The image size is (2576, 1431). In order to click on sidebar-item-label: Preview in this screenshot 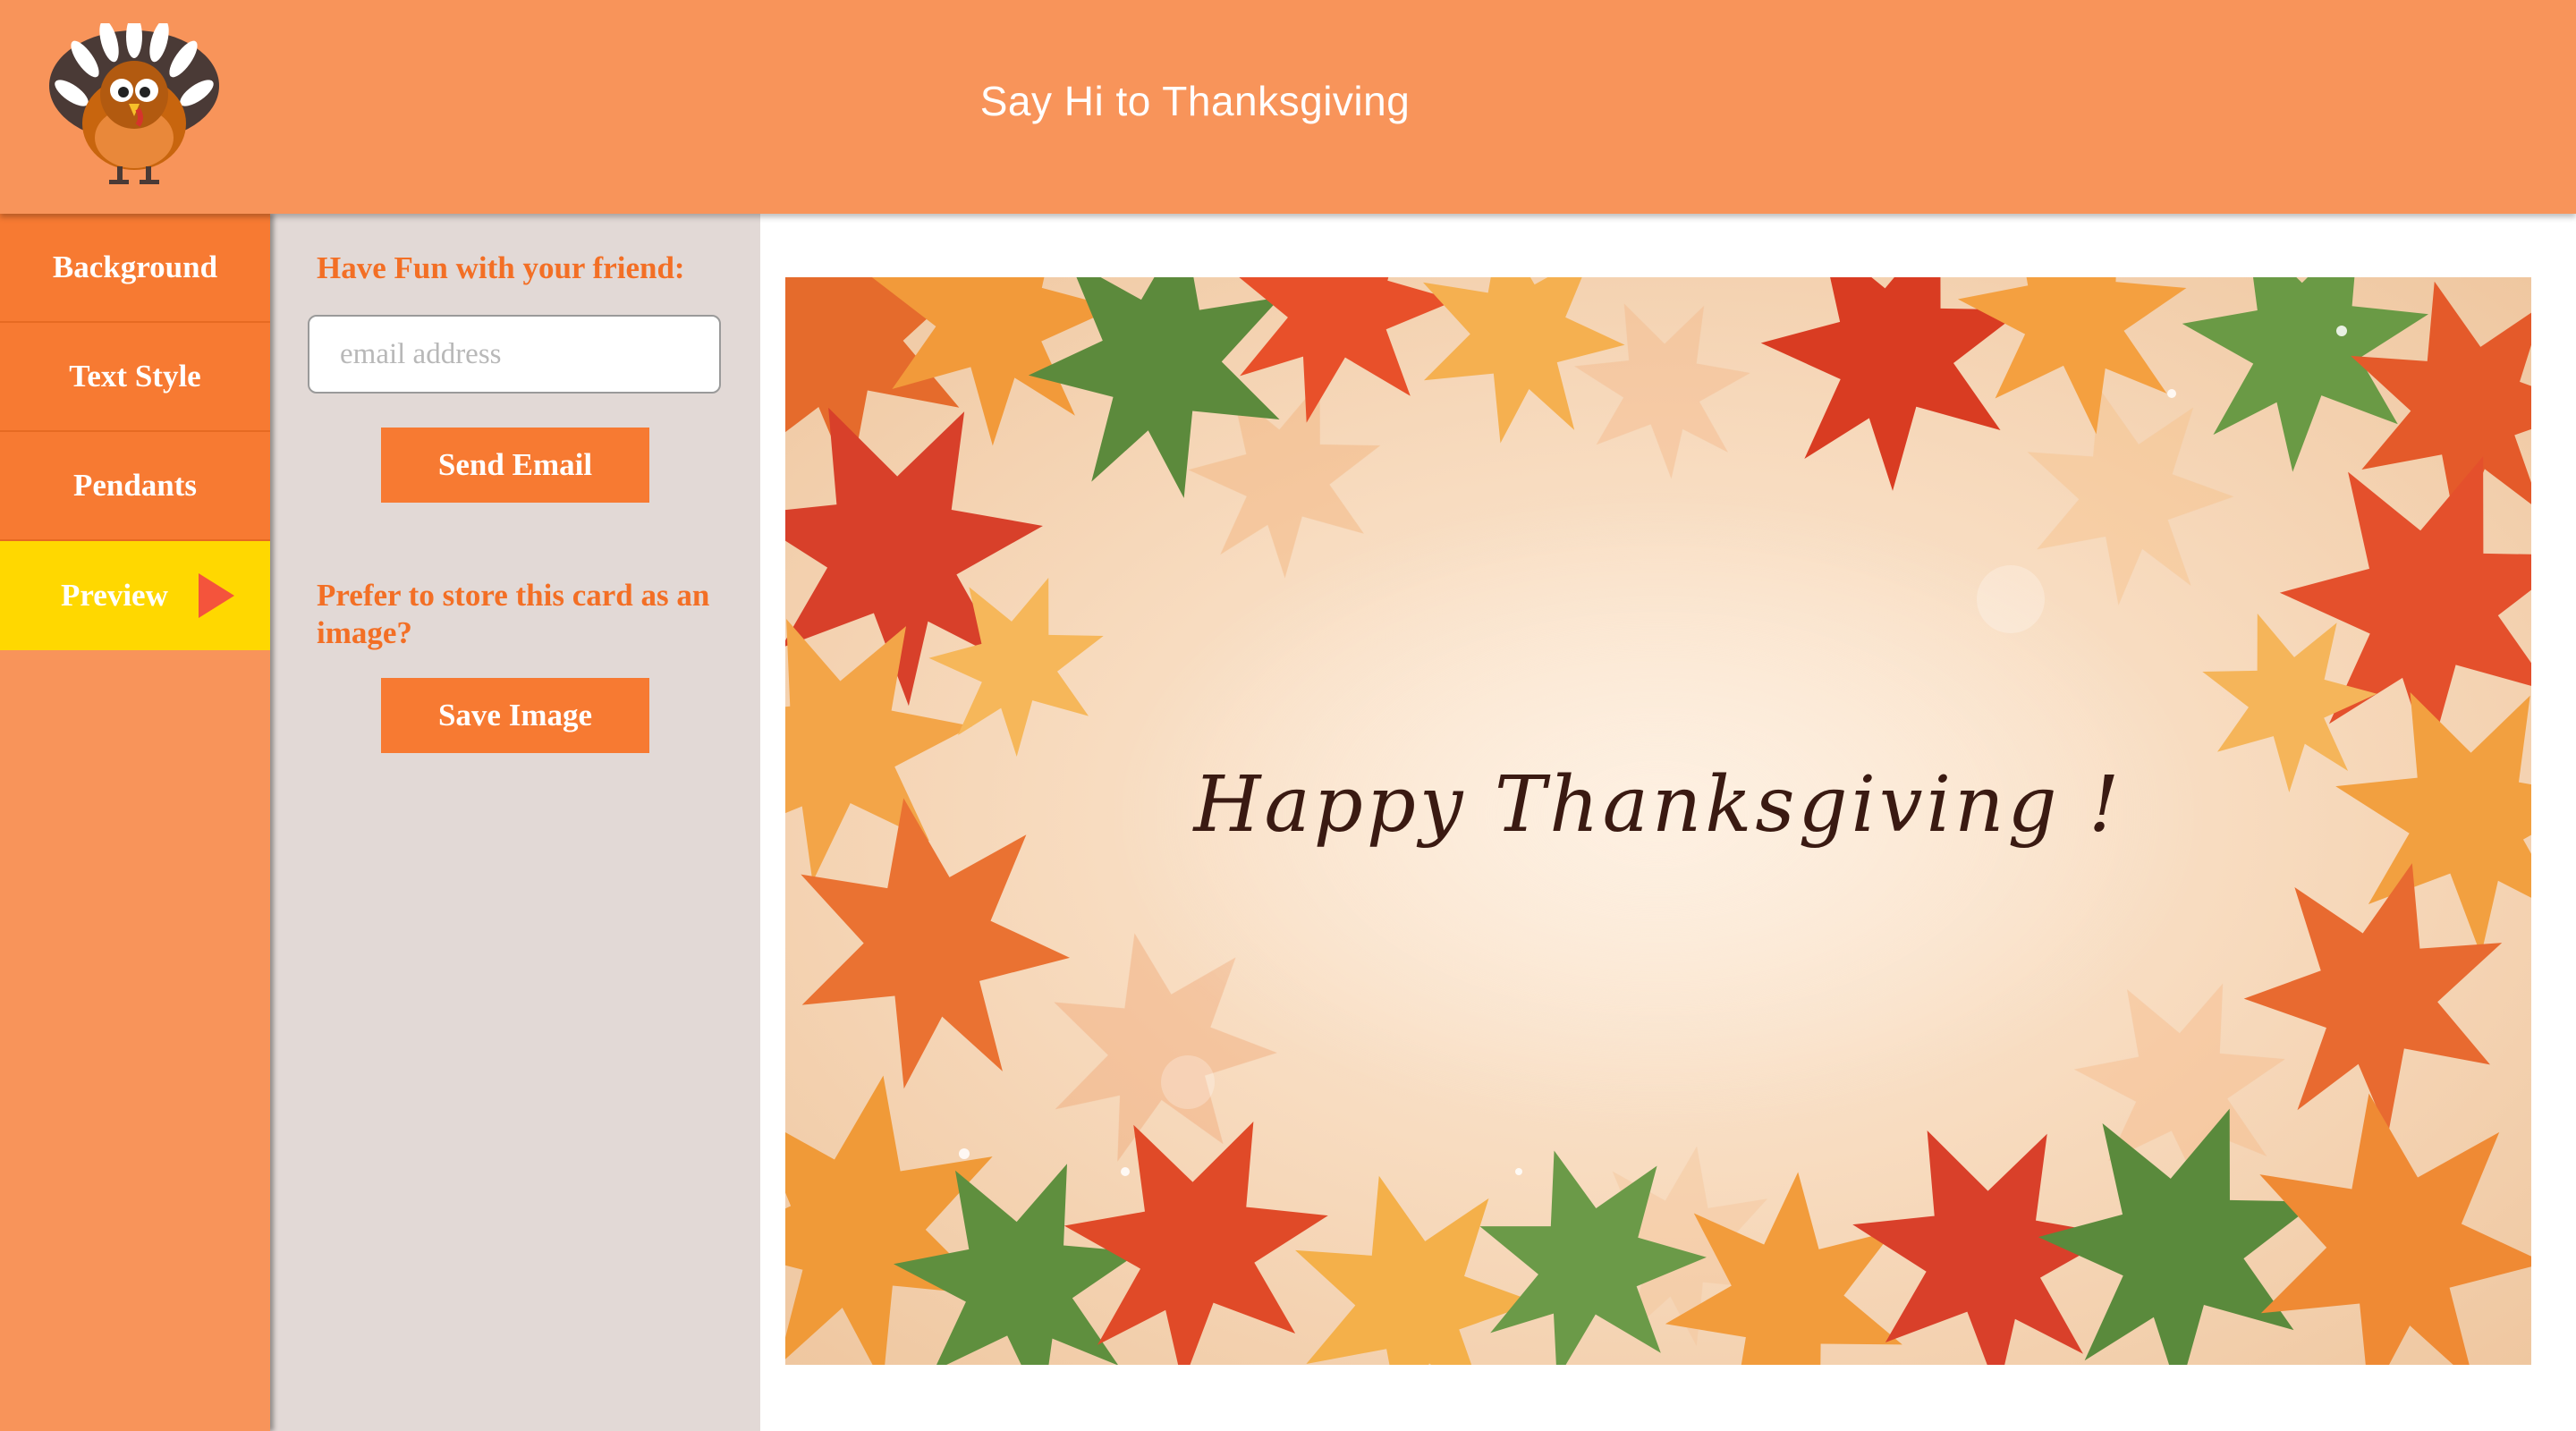, I will do `click(114, 596)`.